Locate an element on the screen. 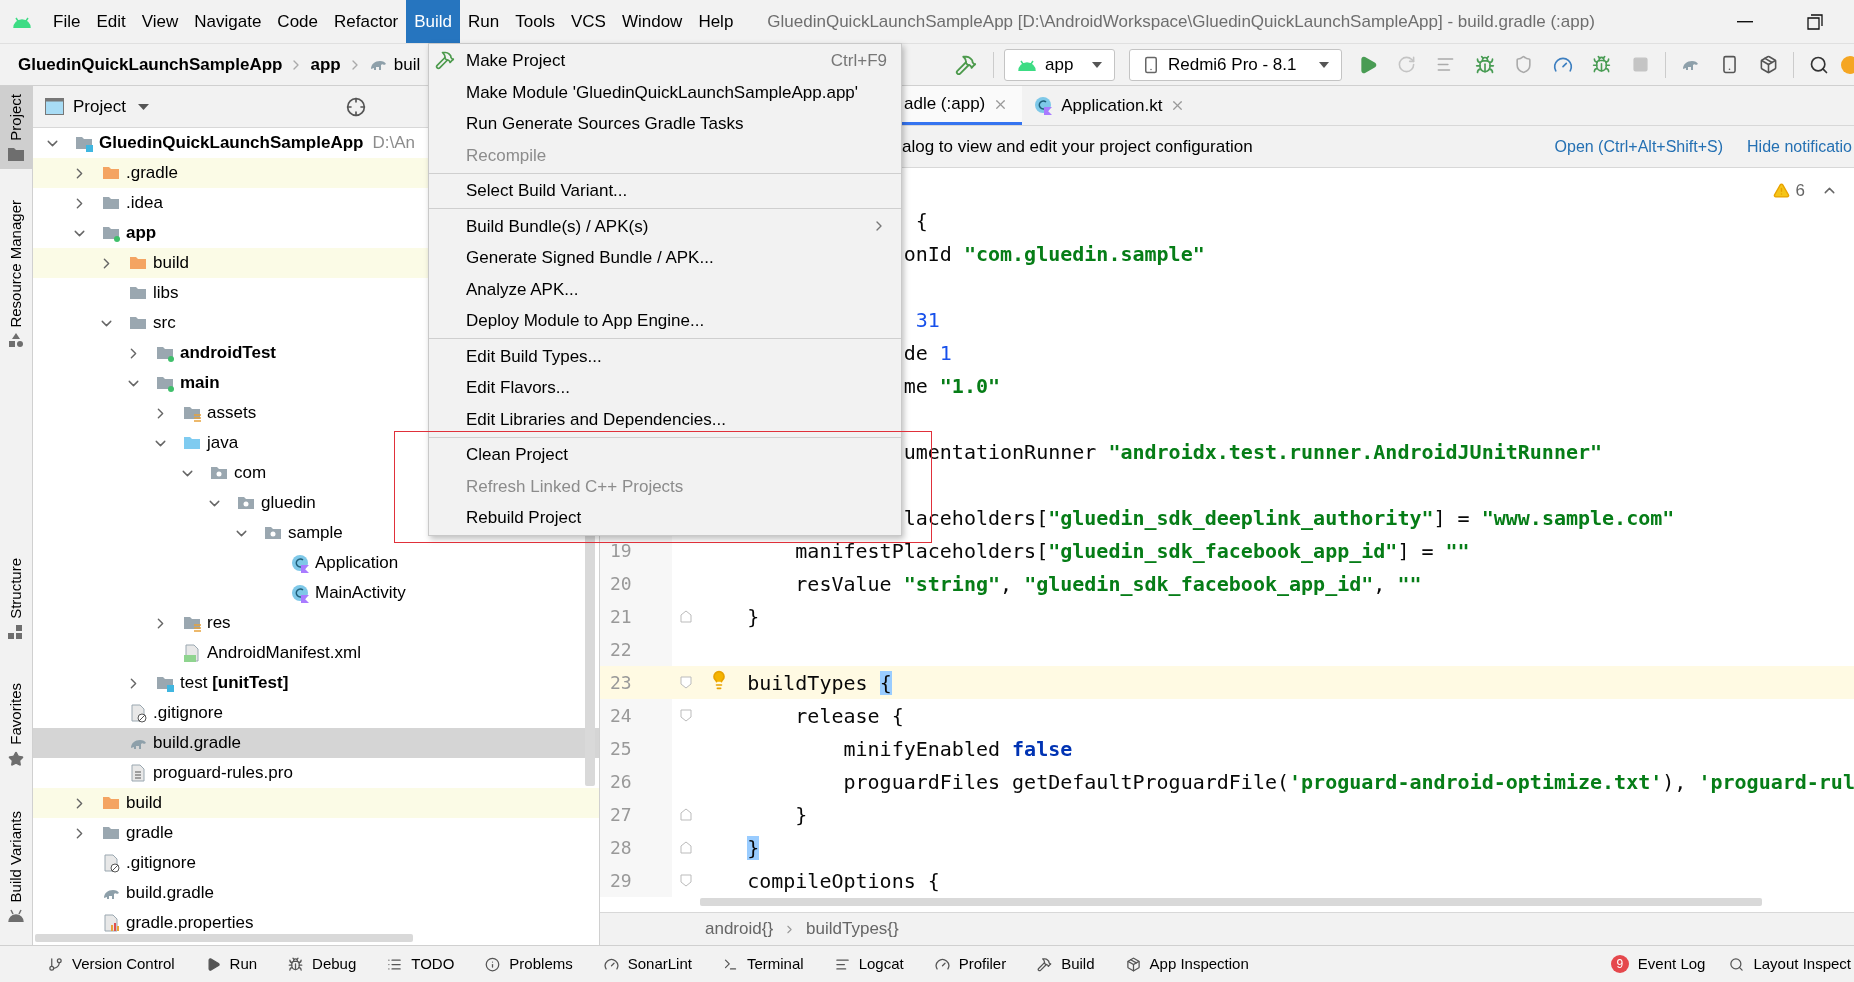  line-number: 19 is located at coordinates (621, 551).